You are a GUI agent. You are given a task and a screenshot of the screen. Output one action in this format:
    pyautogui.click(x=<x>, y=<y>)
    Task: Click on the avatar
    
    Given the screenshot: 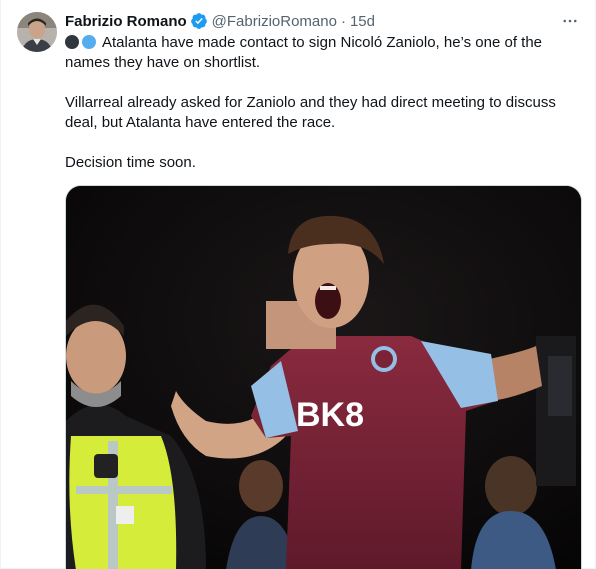 What is the action you would take?
    pyautogui.click(x=37, y=32)
    